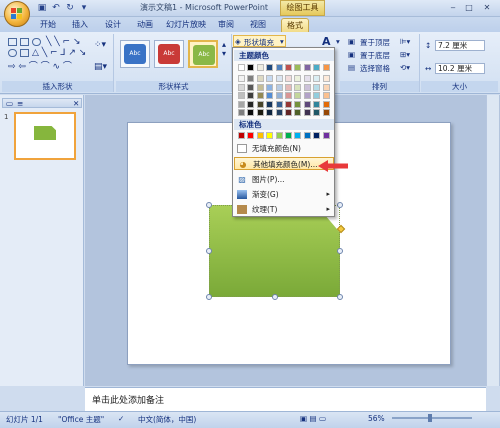  Describe the element at coordinates (145, 25) in the screenshot. I see `tab-animation: 动画` at that location.